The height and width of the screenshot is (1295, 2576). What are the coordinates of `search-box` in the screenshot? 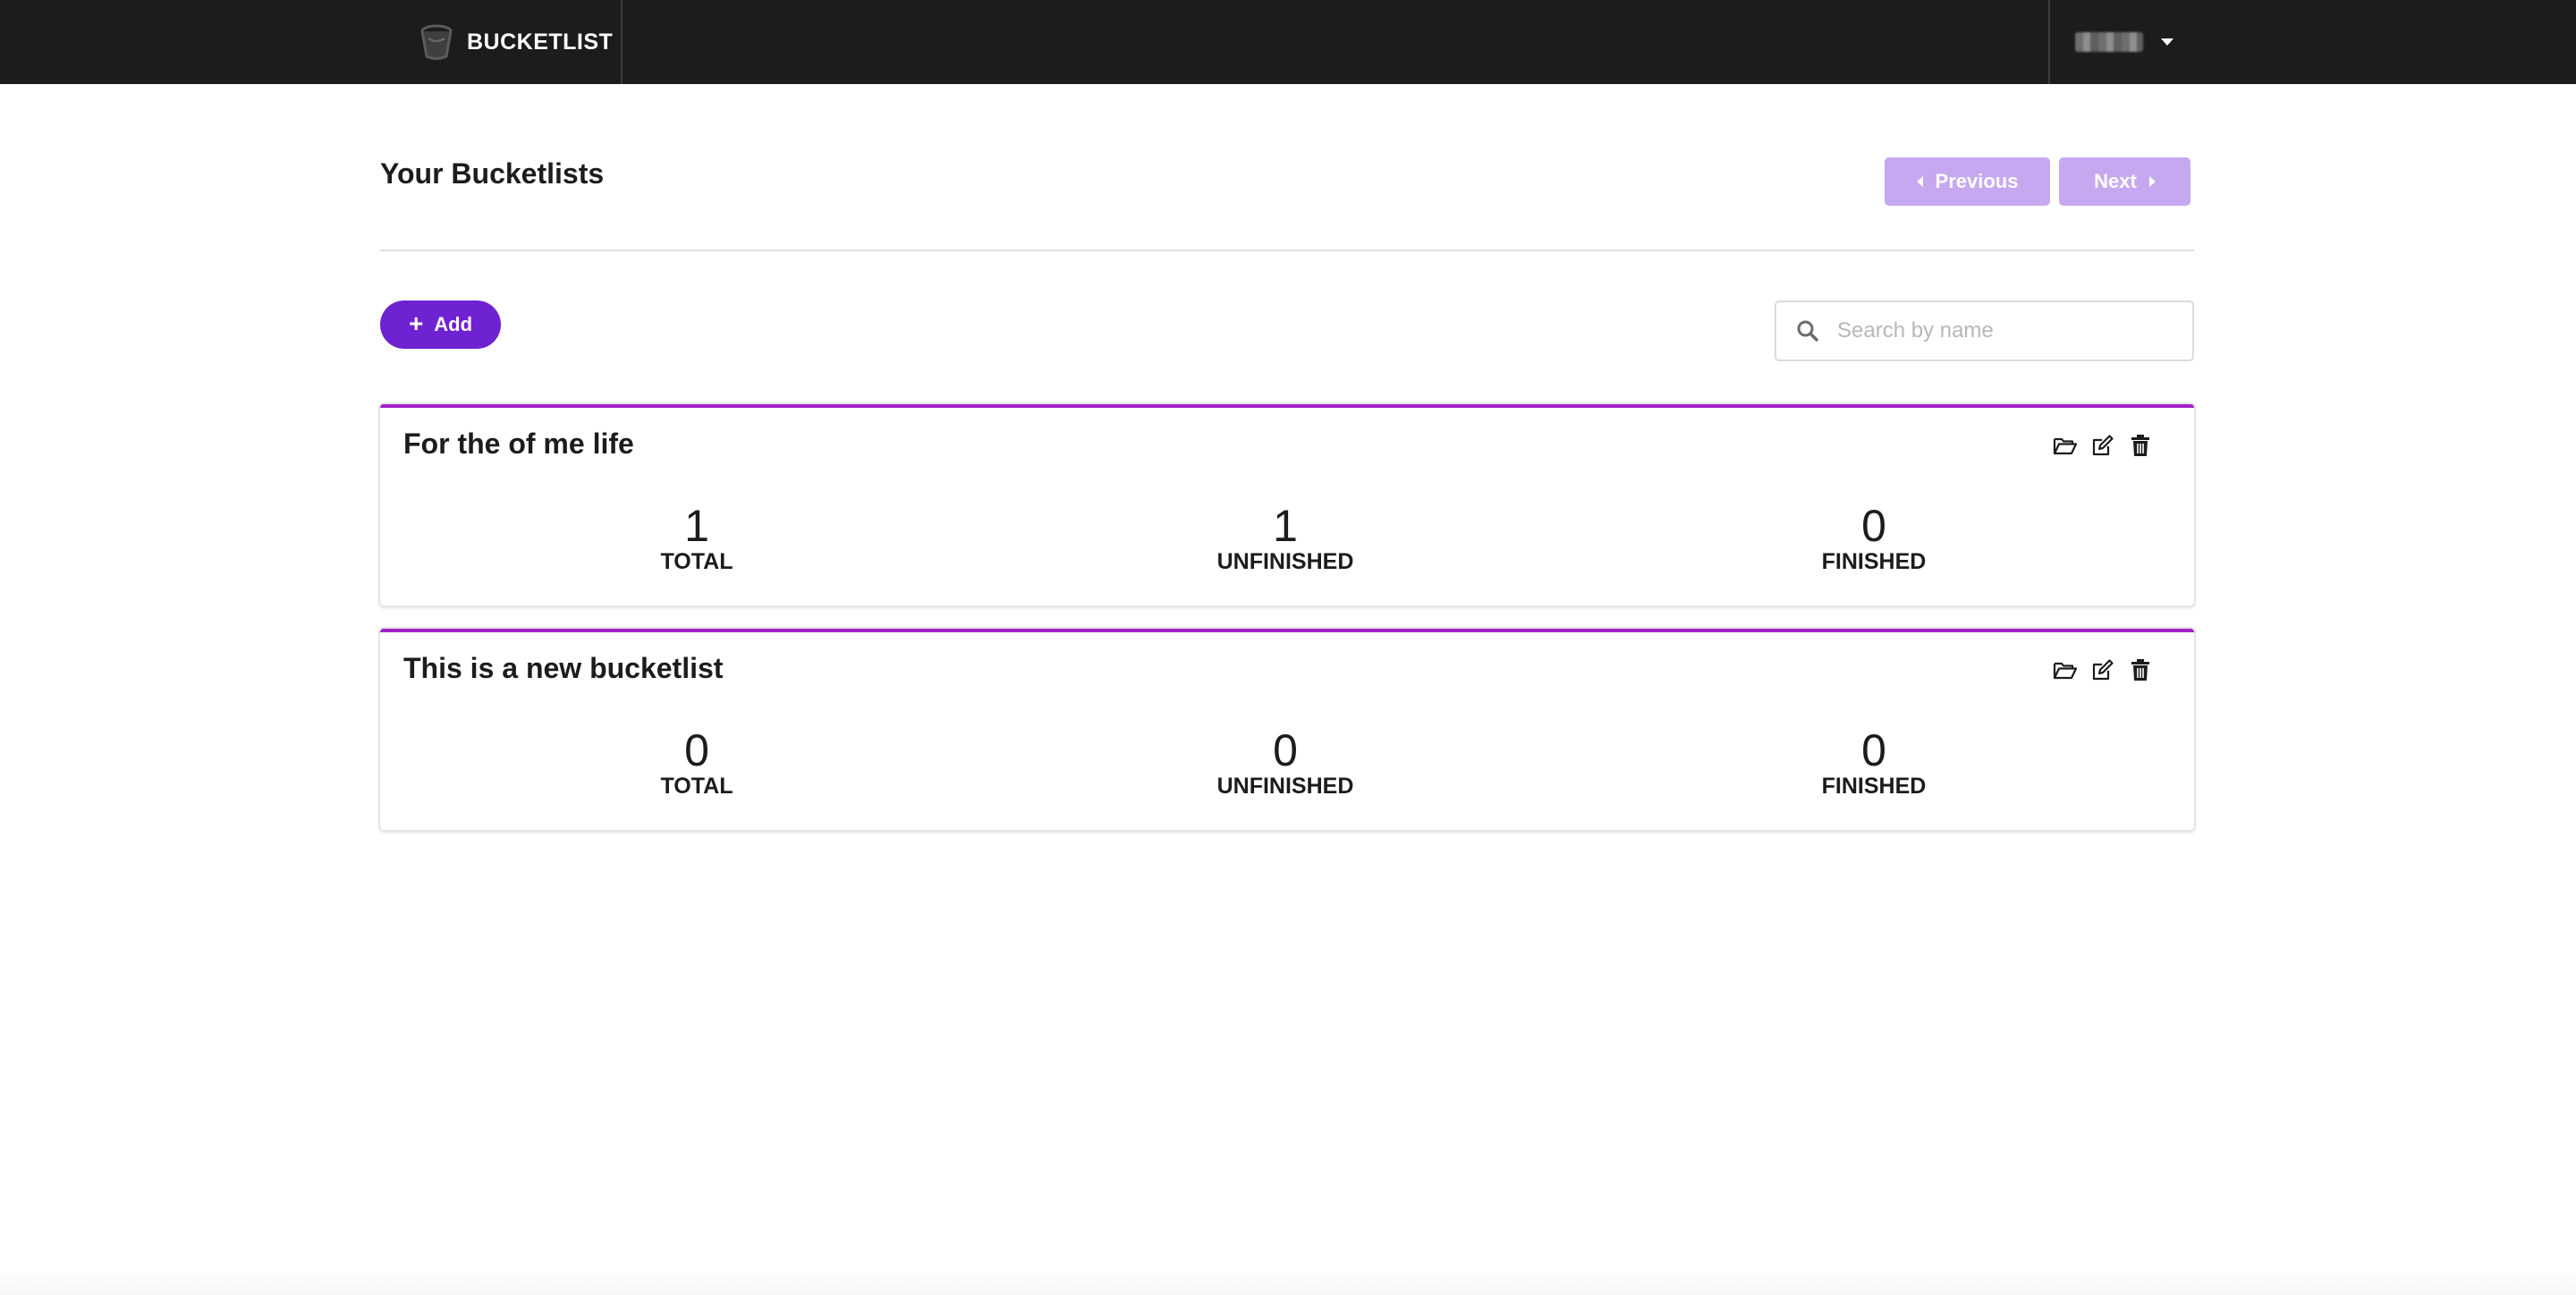 It's located at (1984, 330).